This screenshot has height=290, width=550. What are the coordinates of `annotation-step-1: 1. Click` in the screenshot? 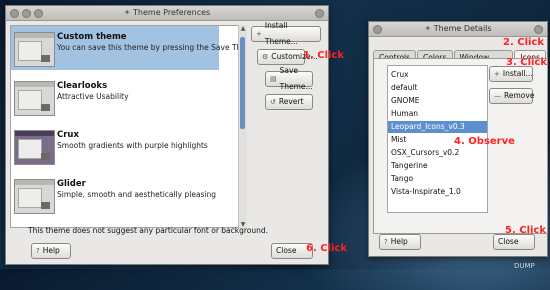 It's located at (324, 55).